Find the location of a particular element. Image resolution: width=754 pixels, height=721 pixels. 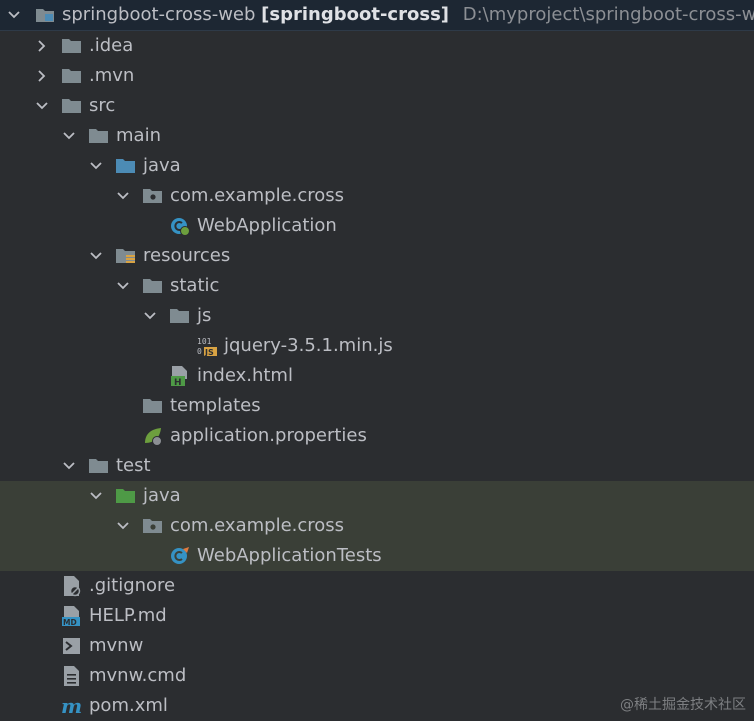

tree-label: js is located at coordinates (204, 315).